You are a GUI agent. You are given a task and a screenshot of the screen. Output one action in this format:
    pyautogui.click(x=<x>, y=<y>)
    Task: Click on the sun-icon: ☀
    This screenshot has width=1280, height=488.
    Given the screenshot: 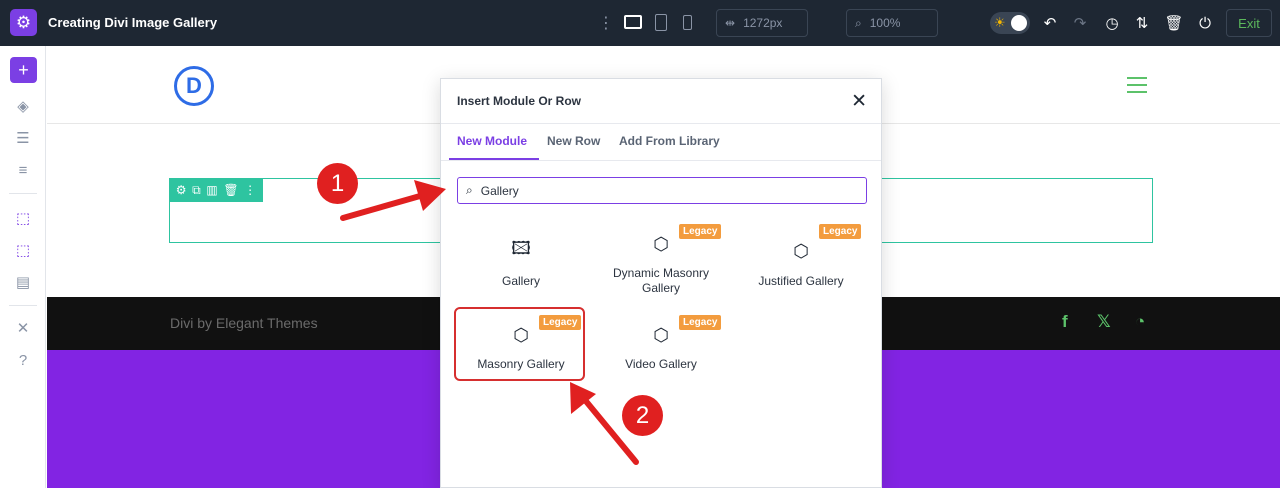 What is the action you would take?
    pyautogui.click(x=1000, y=22)
    